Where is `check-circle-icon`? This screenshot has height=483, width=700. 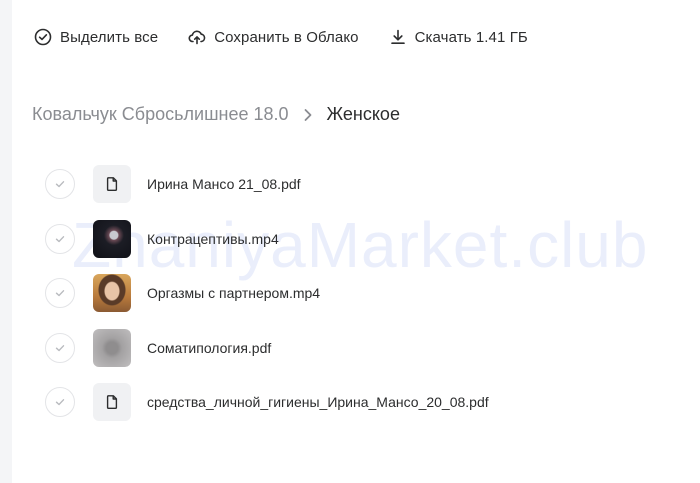 check-circle-icon is located at coordinates (43, 37).